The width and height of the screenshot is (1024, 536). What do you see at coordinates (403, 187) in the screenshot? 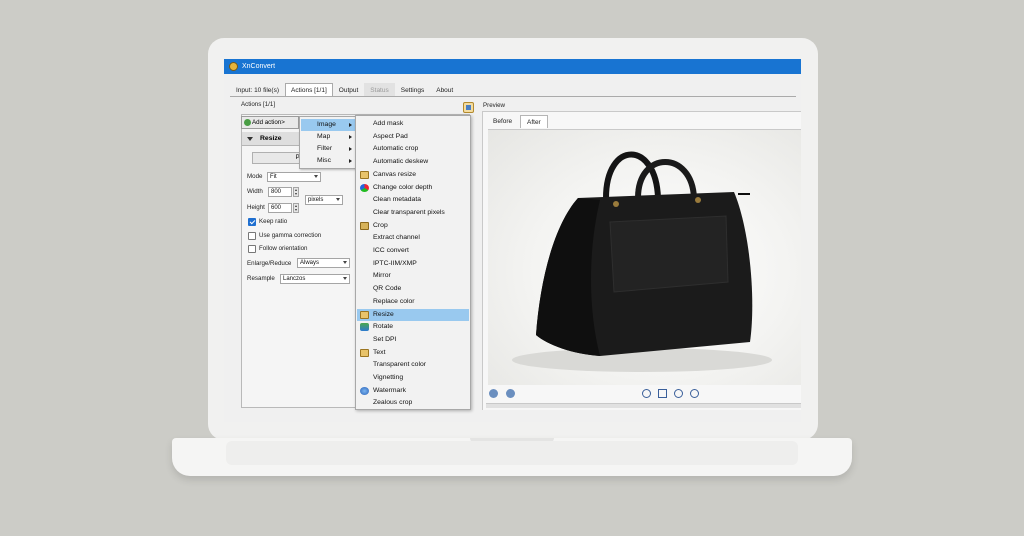
I see `submenu-item-change-color-depth-label: Change color depth` at bounding box center [403, 187].